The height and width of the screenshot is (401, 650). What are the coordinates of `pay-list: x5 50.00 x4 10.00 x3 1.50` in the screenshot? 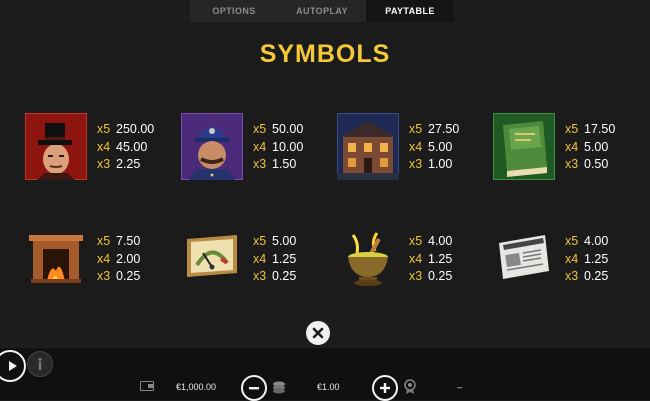 It's located at (278, 146).